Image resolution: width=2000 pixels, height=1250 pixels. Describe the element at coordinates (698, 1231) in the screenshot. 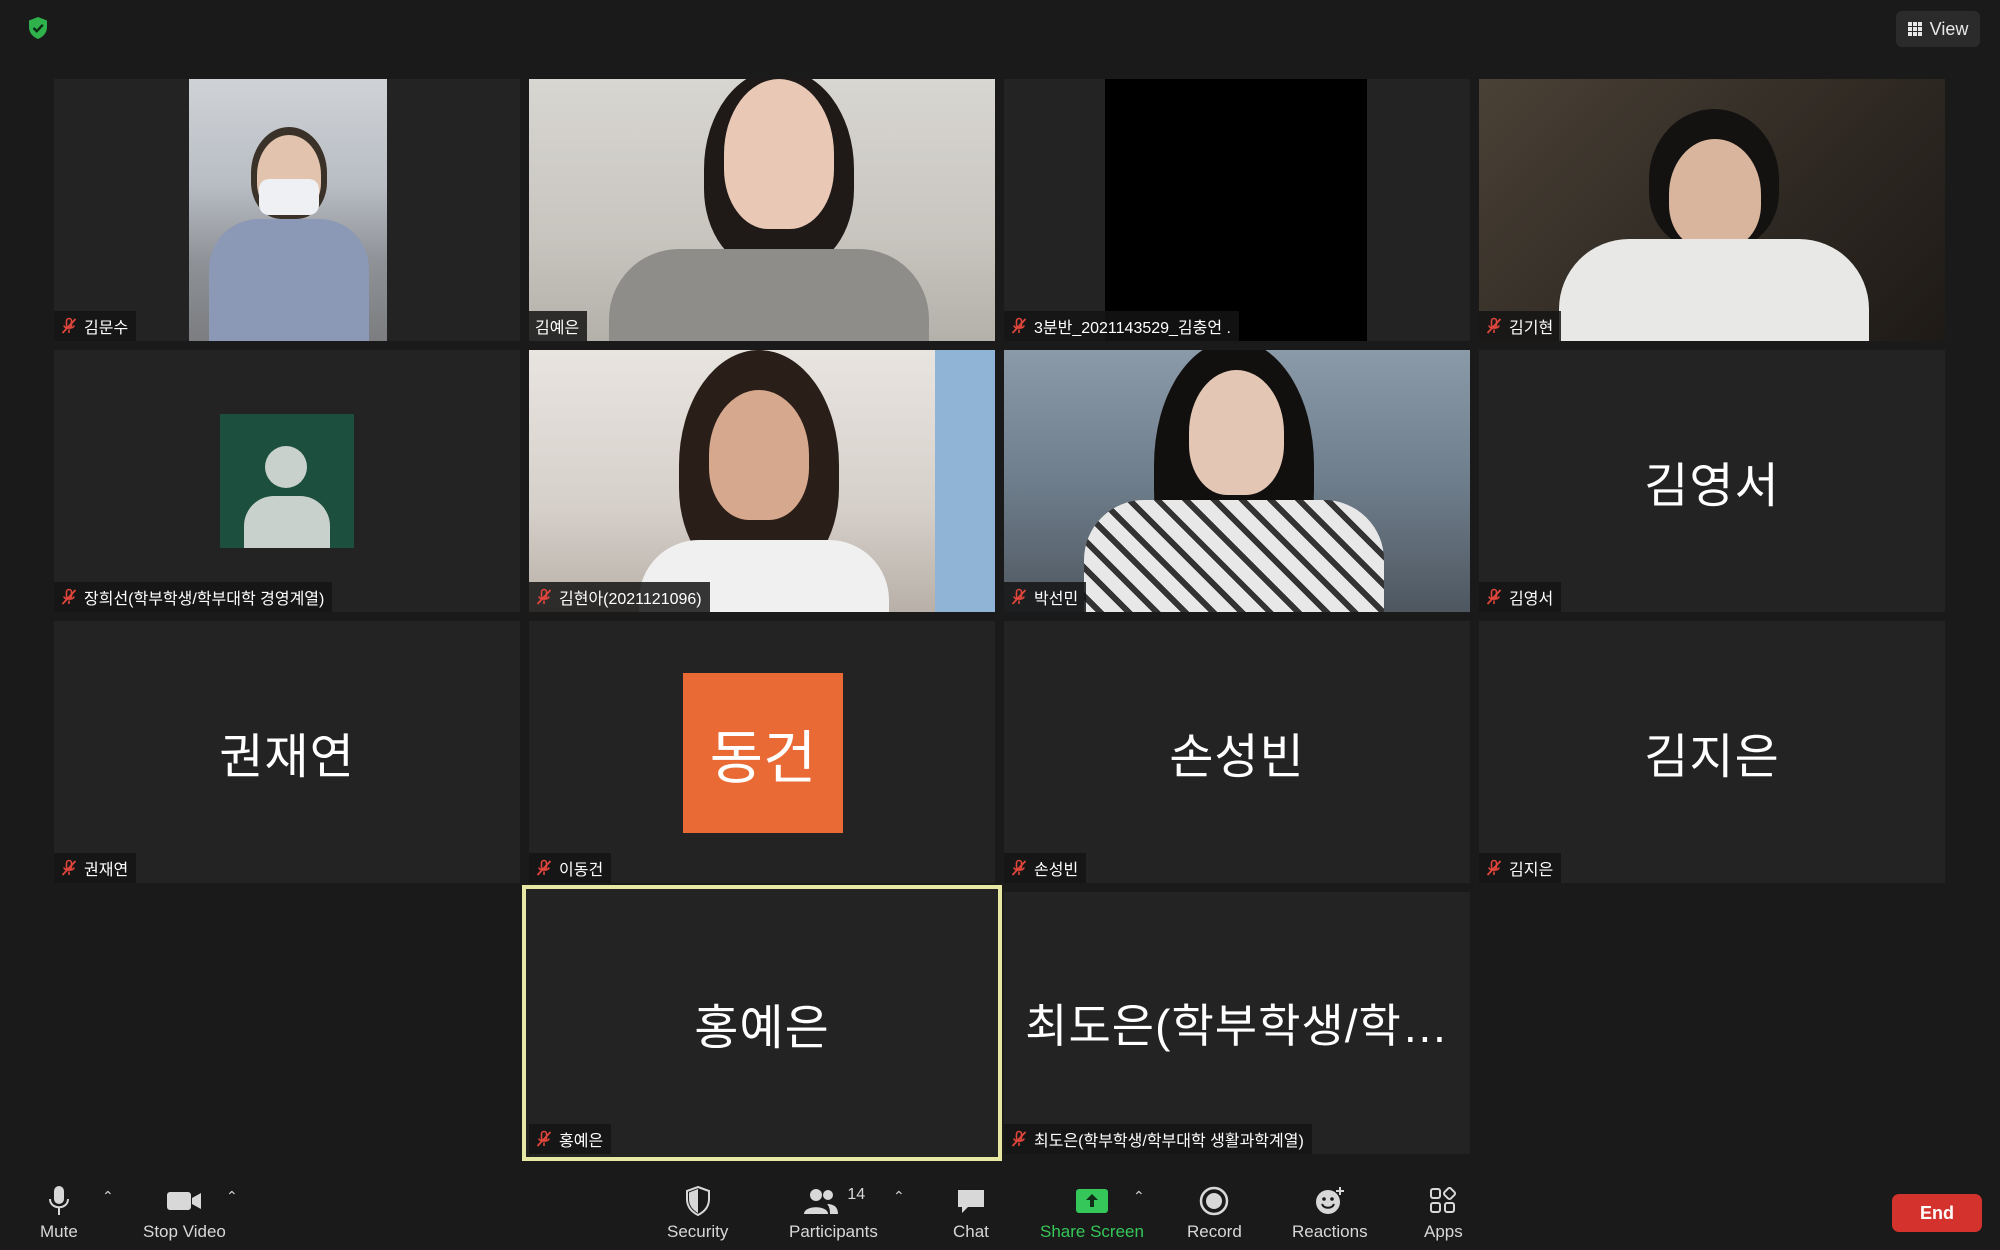

I see `security-label: Security` at that location.